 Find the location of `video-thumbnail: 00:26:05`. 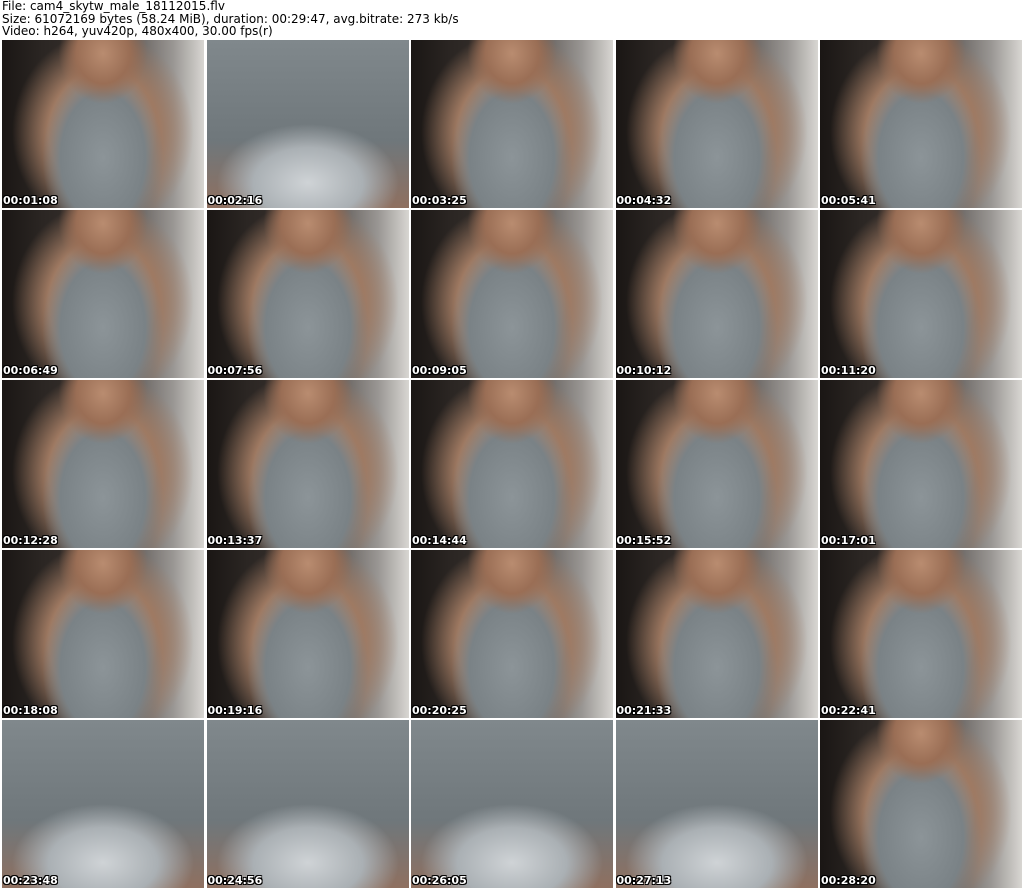

video-thumbnail: 00:26:05 is located at coordinates (512, 804).